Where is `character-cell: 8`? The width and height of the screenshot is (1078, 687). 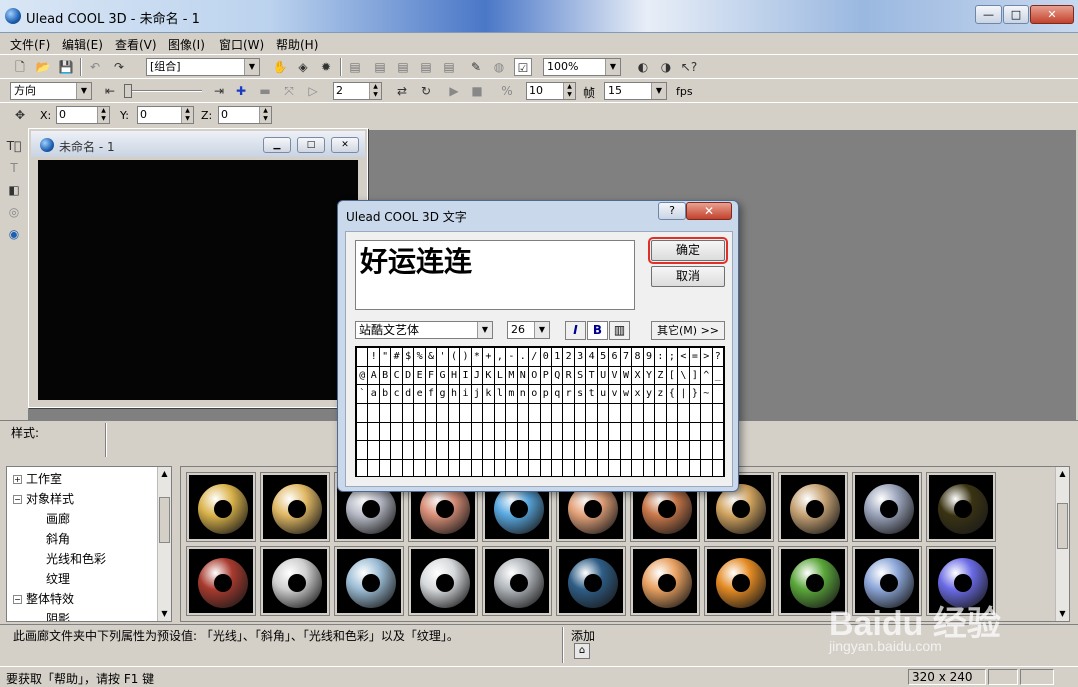 character-cell: 8 is located at coordinates (637, 357).